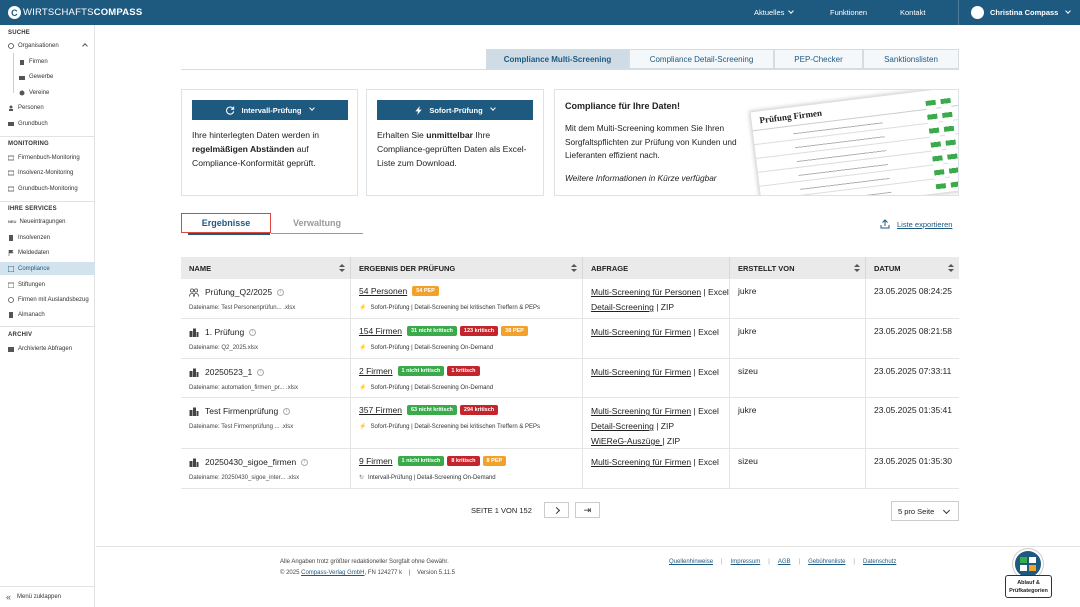 The image size is (1080, 607). I want to click on export-list-button: Liste exportieren, so click(916, 224).